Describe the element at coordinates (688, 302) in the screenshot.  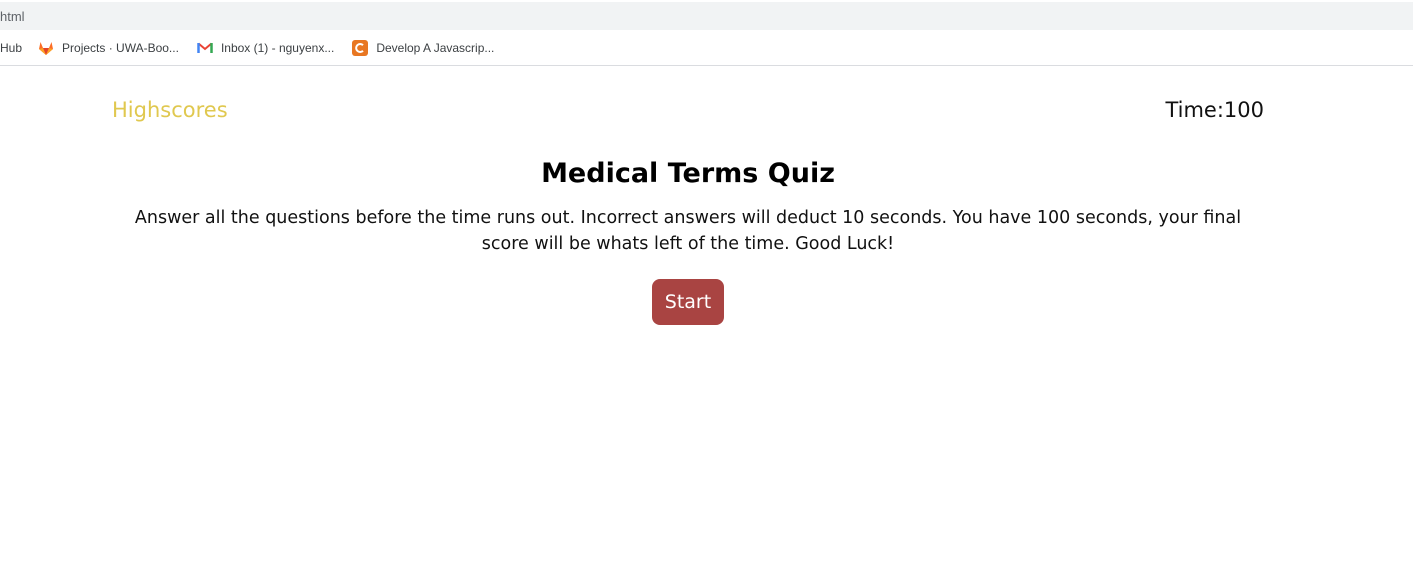
I see `start-button: Start` at that location.